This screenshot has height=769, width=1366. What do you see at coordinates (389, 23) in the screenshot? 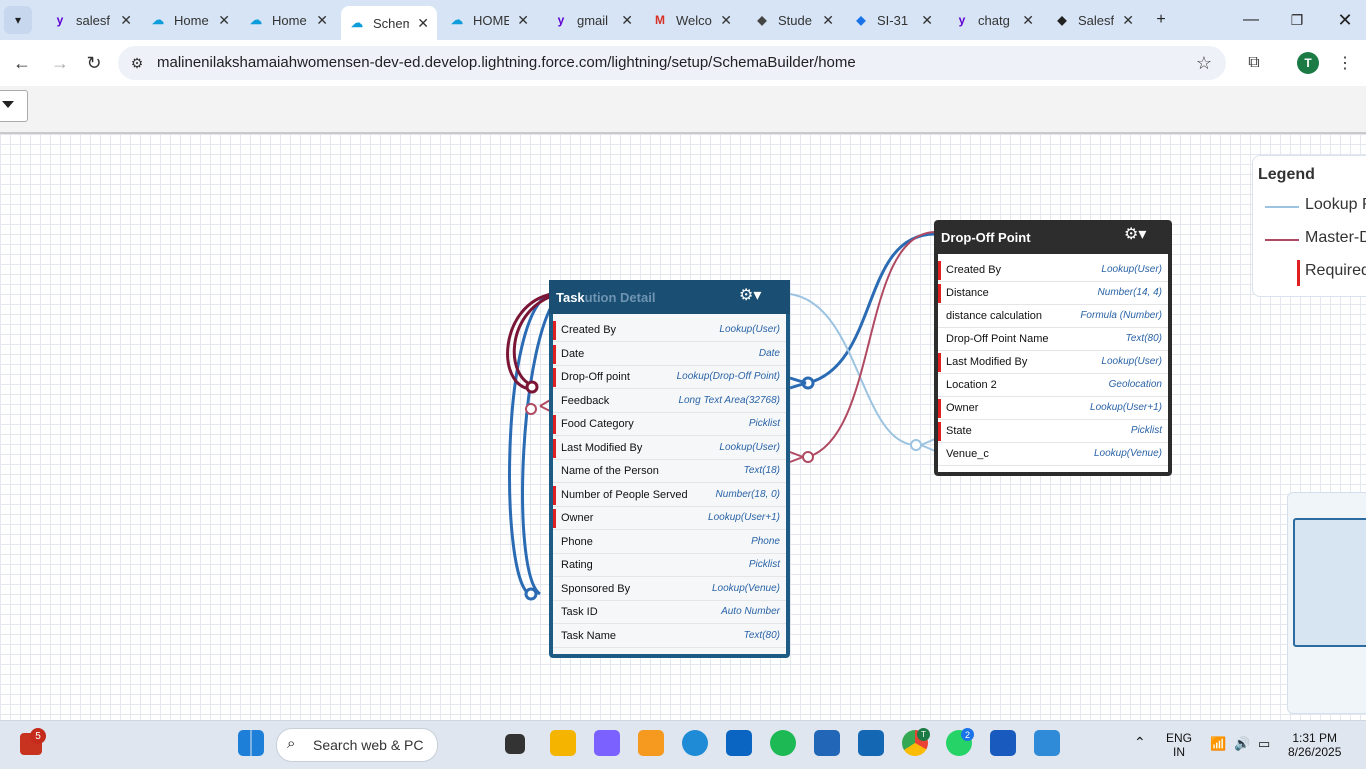
I see `tab-3: ☁ Schem ✕` at bounding box center [389, 23].